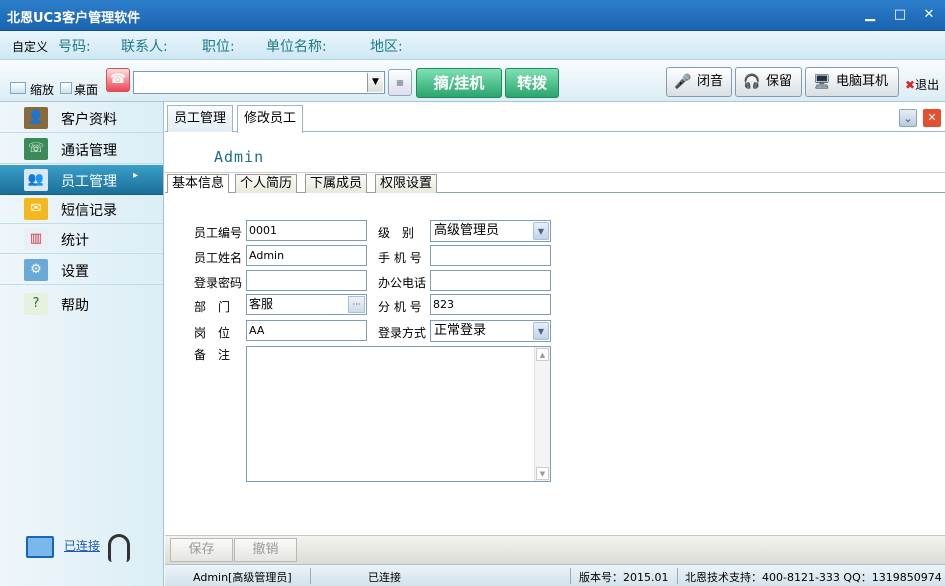  Describe the element at coordinates (555, 117) in the screenshot. I see `main-tab-strip: 员工管理 修改员工 ⌄ ✕` at that location.